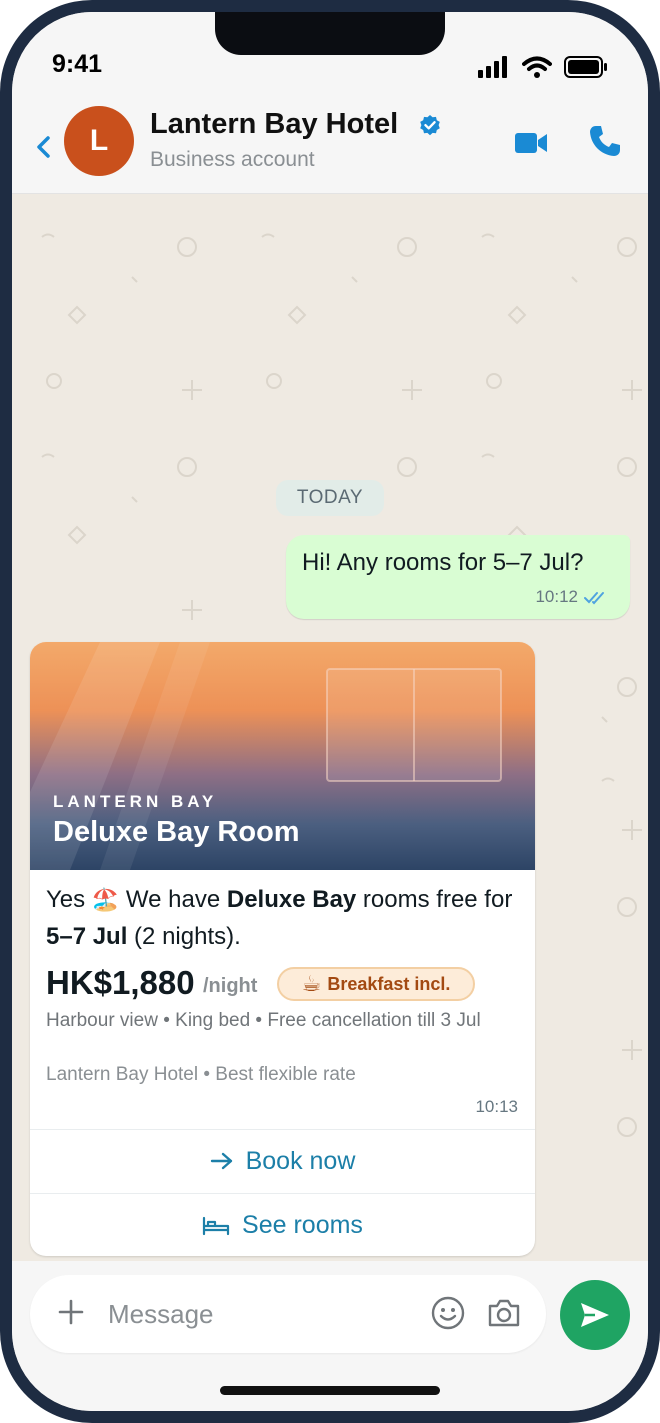  I want to click on read-receipt-icon, so click(594, 598).